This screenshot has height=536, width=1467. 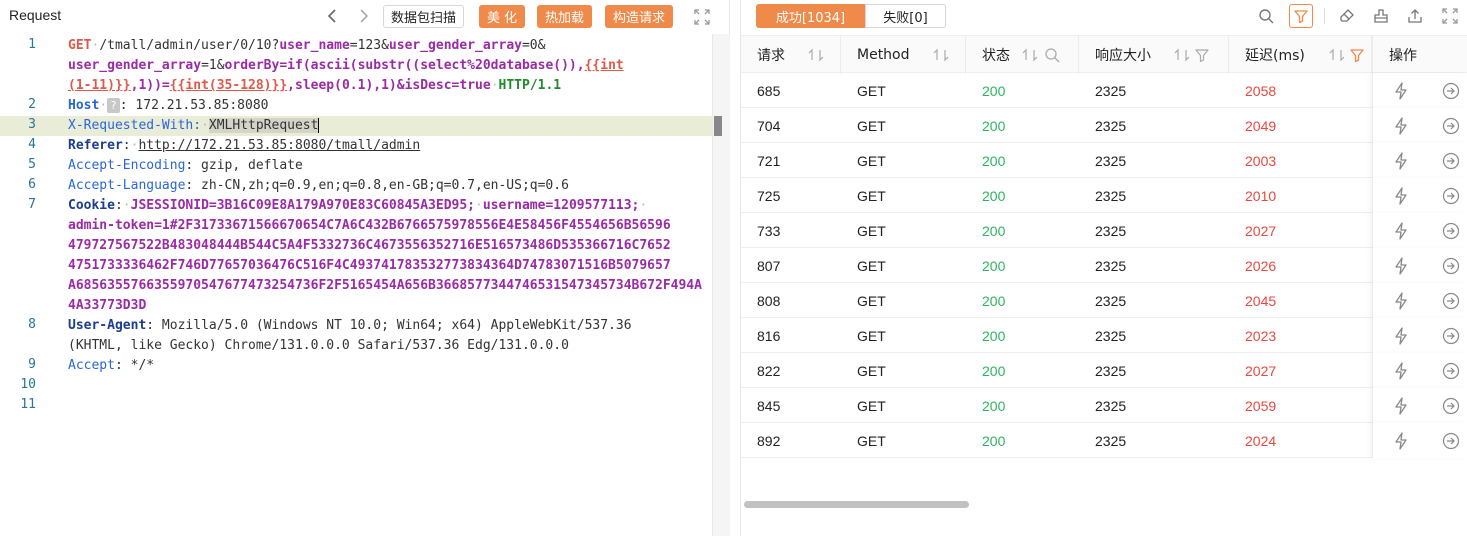 What do you see at coordinates (769, 230) in the screenshot?
I see `cell-request-id: 733` at bounding box center [769, 230].